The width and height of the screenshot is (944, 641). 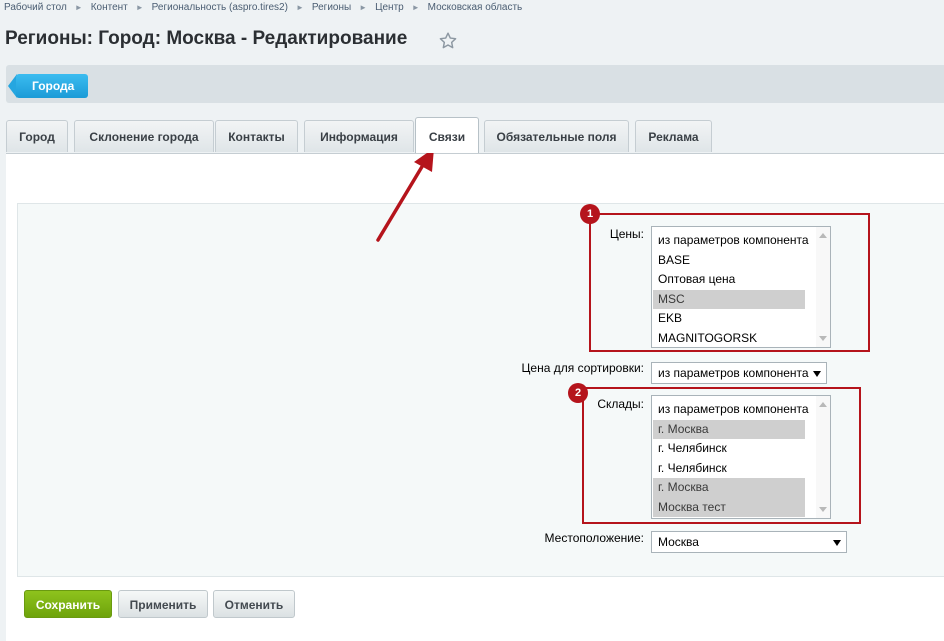 What do you see at coordinates (749, 542) in the screenshot?
I see `location-select: Москва` at bounding box center [749, 542].